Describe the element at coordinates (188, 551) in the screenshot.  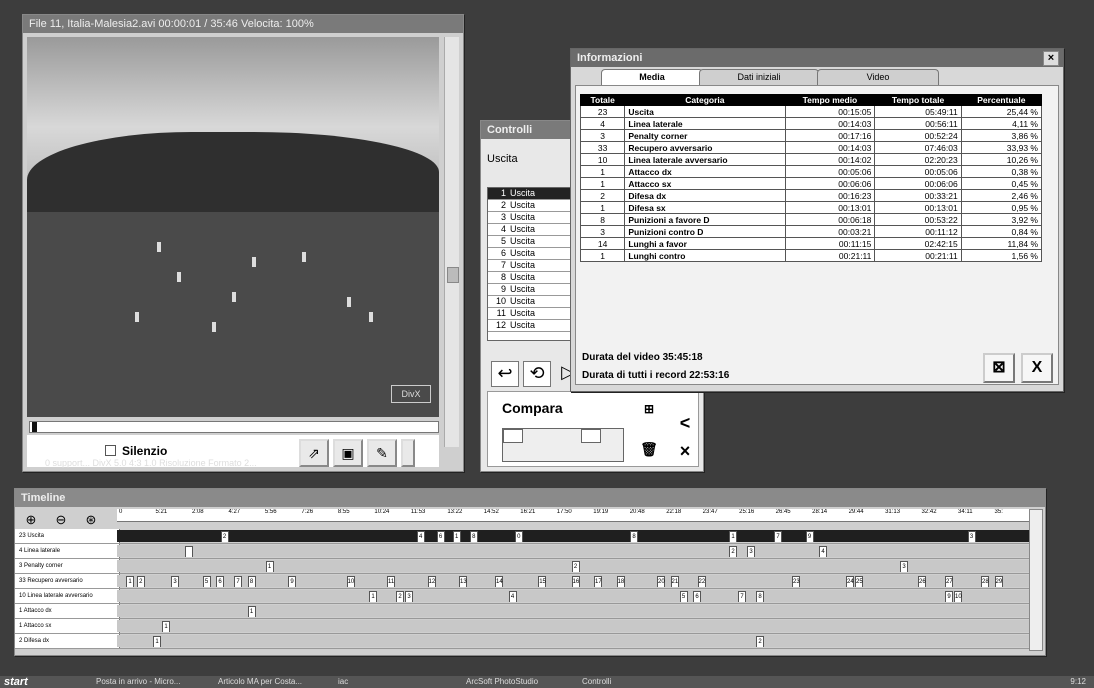
I see `timeline-marker` at that location.